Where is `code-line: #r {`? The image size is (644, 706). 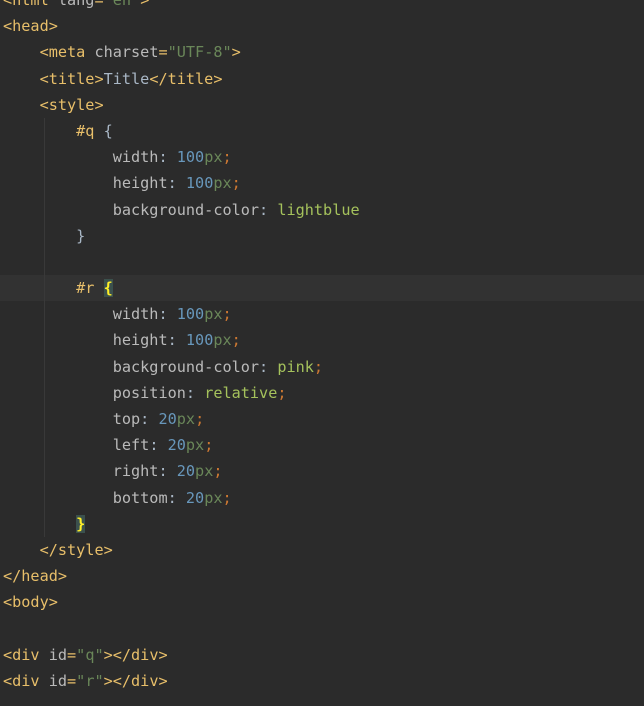
code-line: #r { is located at coordinates (322, 288).